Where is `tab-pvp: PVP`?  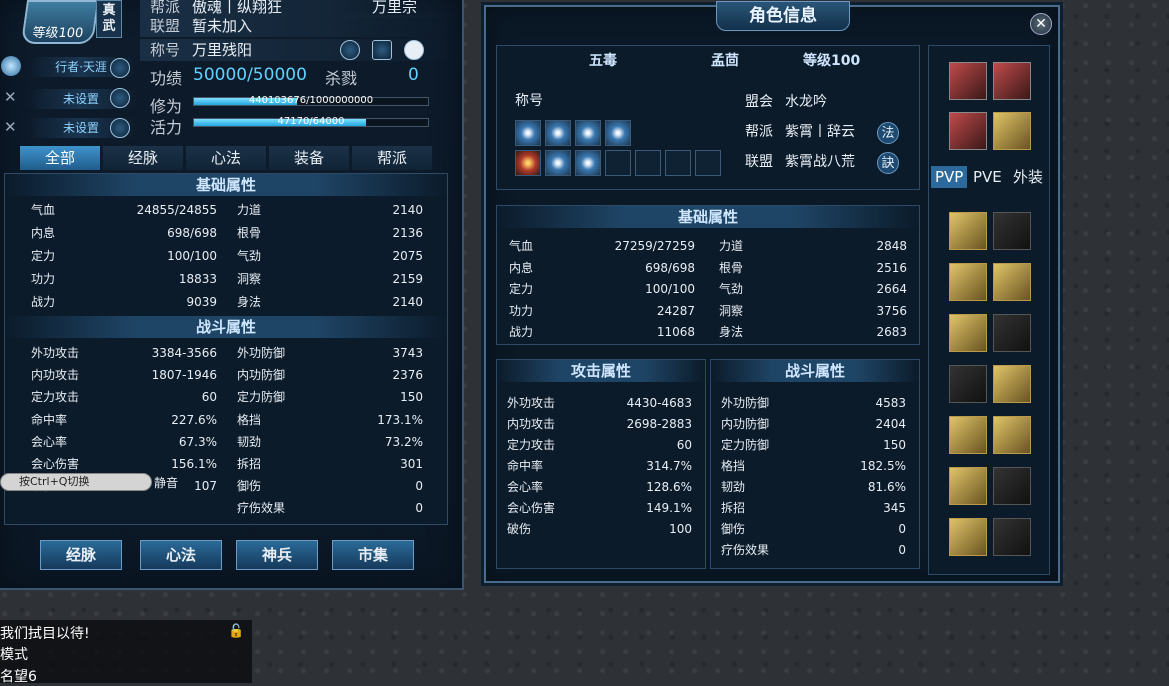 tab-pvp: PVP is located at coordinates (949, 177).